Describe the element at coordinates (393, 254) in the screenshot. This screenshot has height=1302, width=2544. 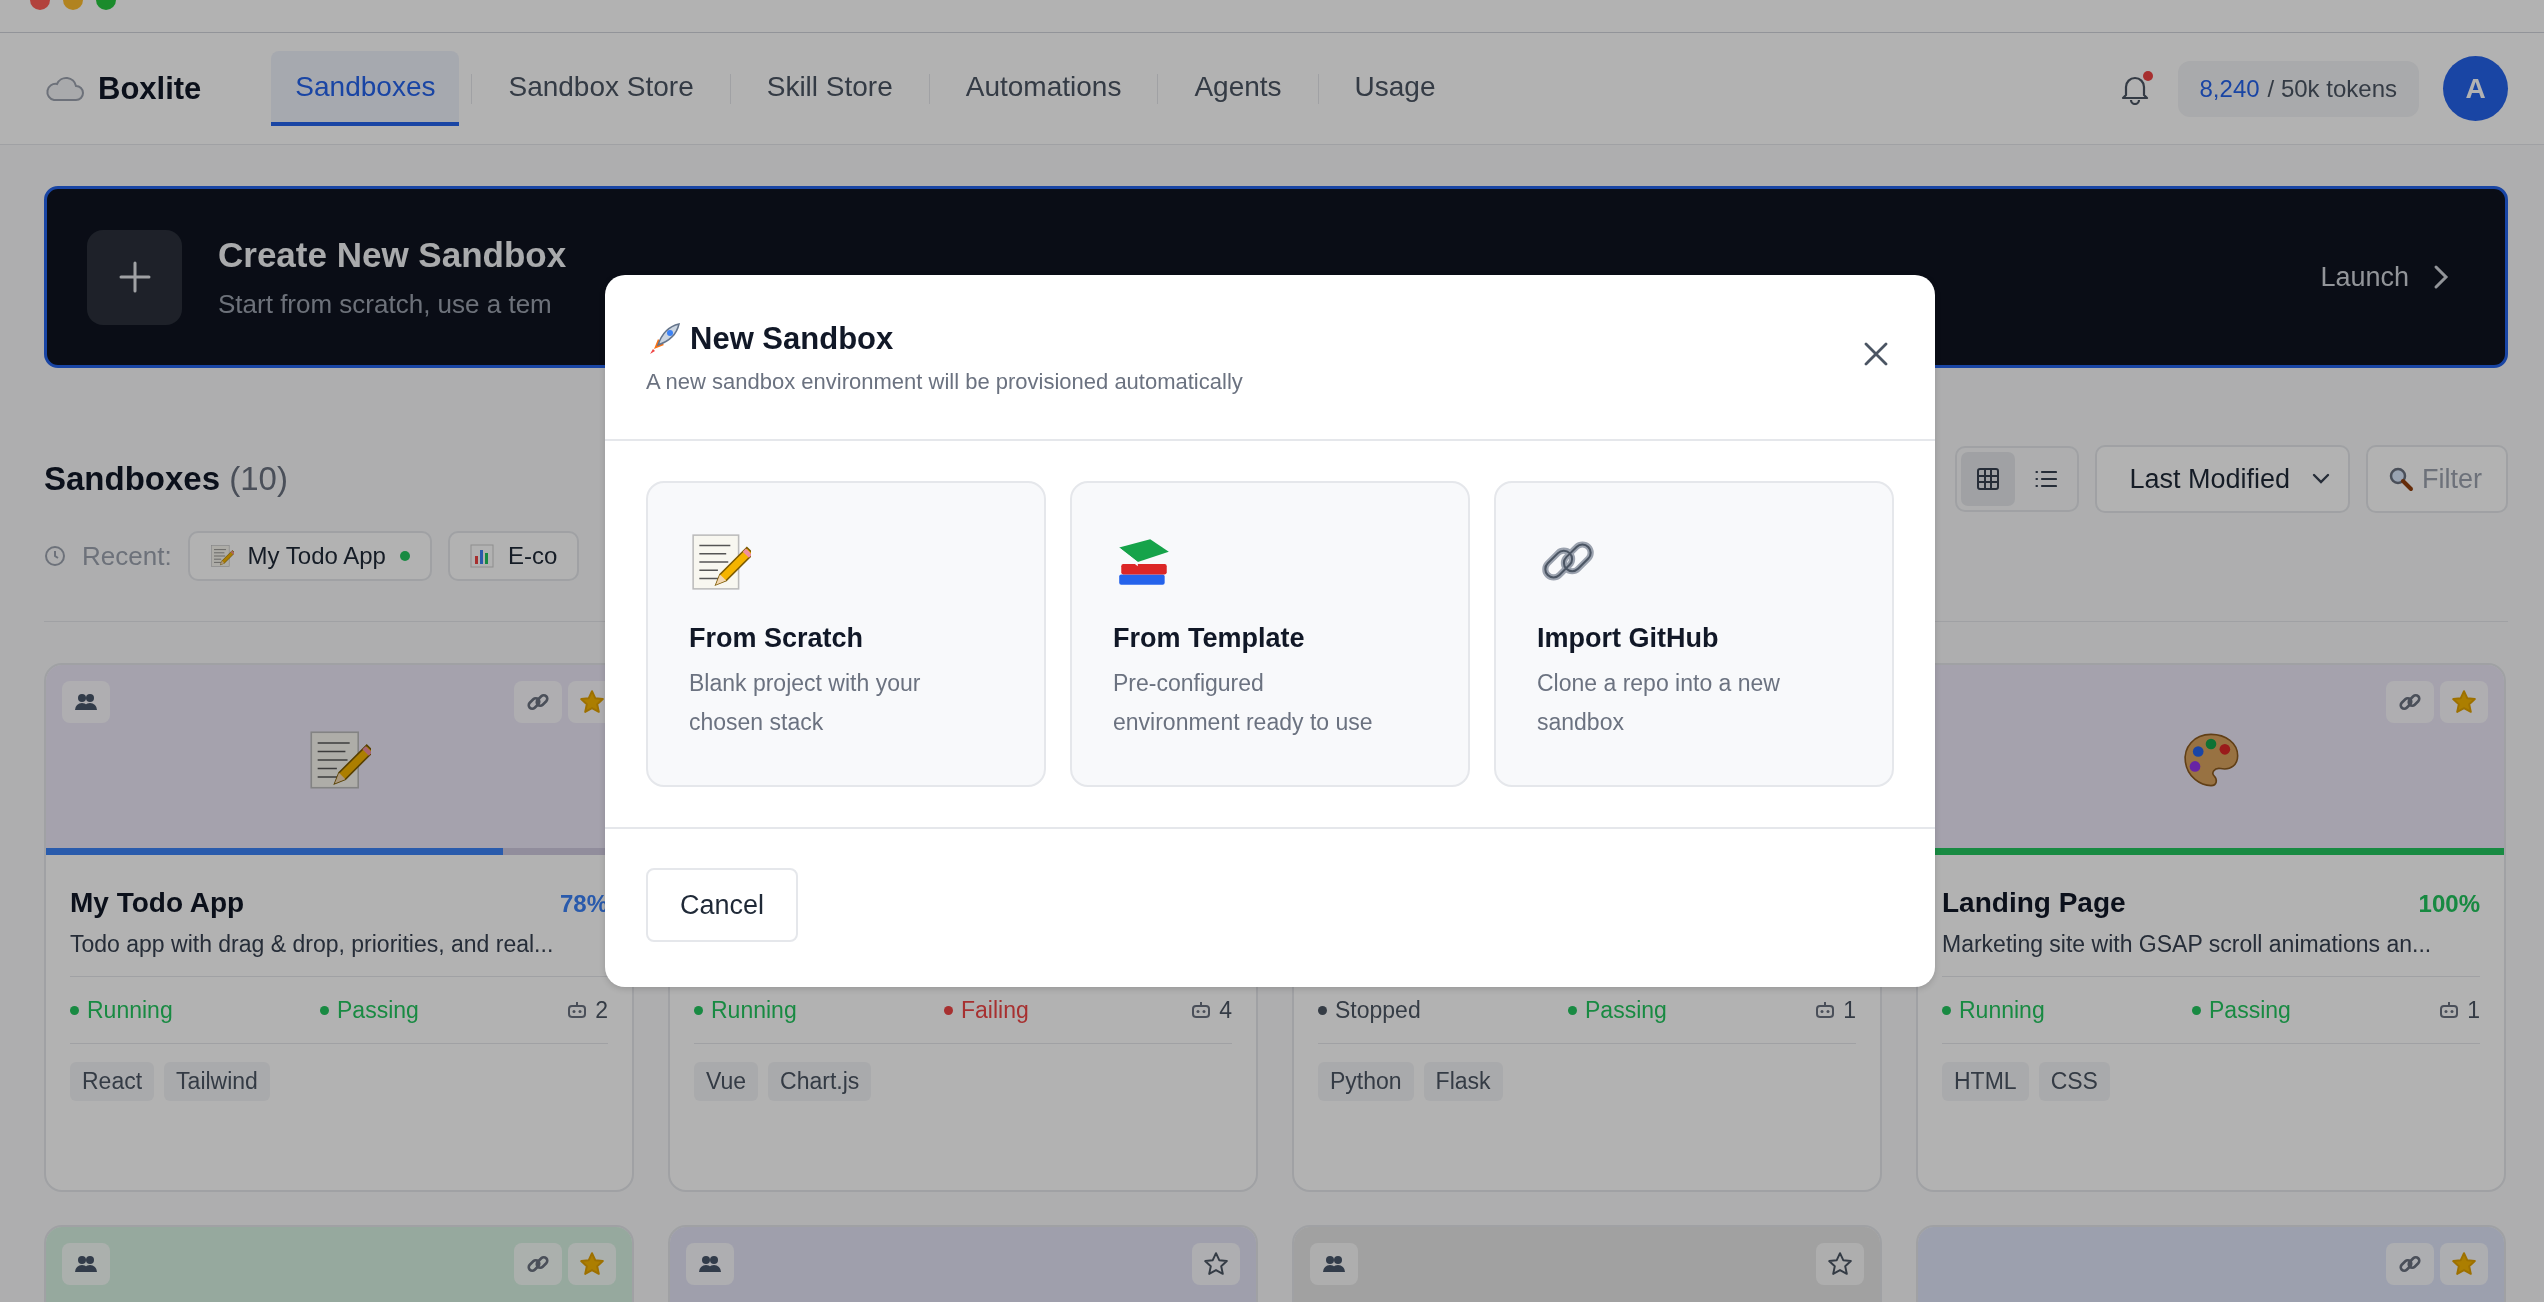
I see `banner-title: Create New Sandbox` at that location.